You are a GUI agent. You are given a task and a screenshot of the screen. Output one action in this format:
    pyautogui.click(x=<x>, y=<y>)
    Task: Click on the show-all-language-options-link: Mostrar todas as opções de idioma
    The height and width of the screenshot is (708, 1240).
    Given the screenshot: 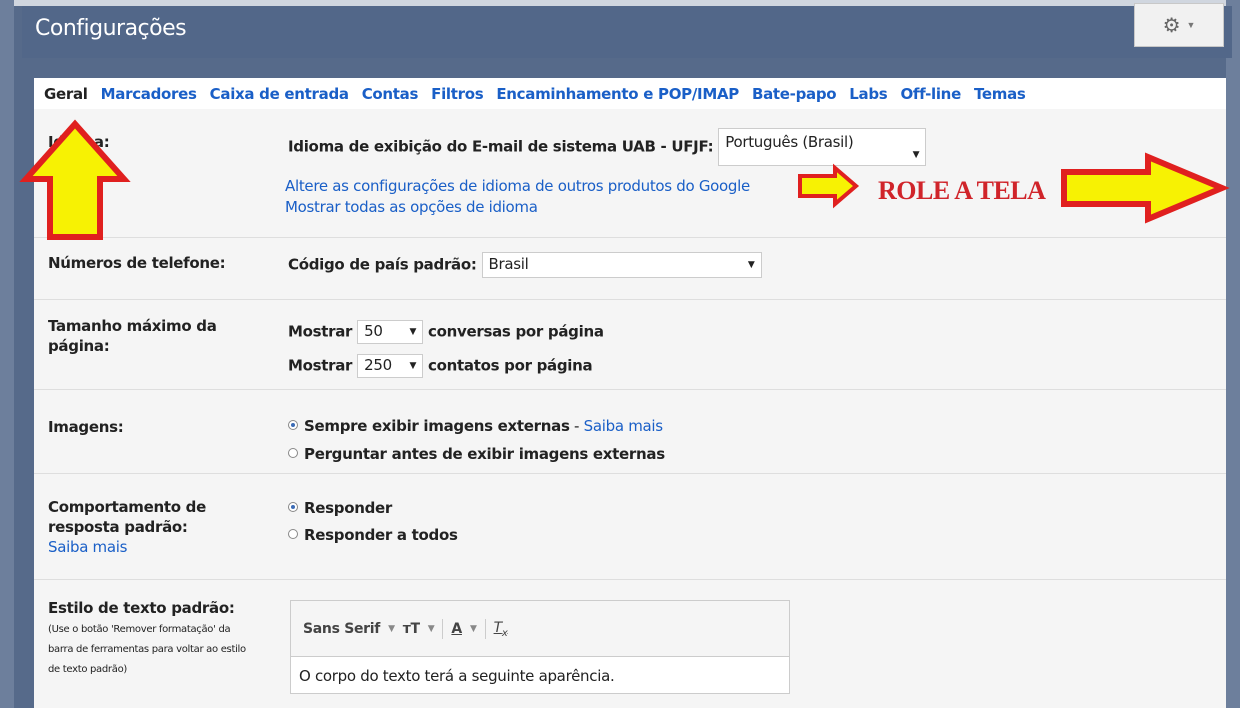 What is the action you would take?
    pyautogui.click(x=411, y=207)
    